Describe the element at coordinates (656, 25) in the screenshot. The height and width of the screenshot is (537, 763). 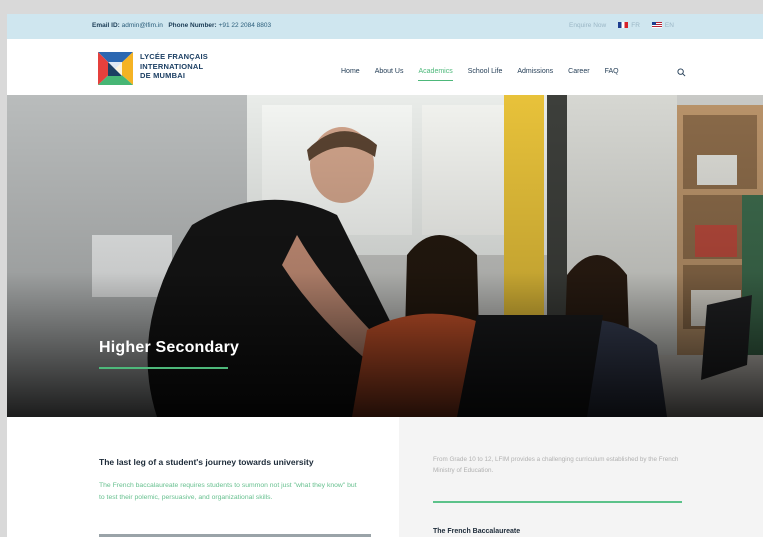
I see `flag-en-icon` at that location.